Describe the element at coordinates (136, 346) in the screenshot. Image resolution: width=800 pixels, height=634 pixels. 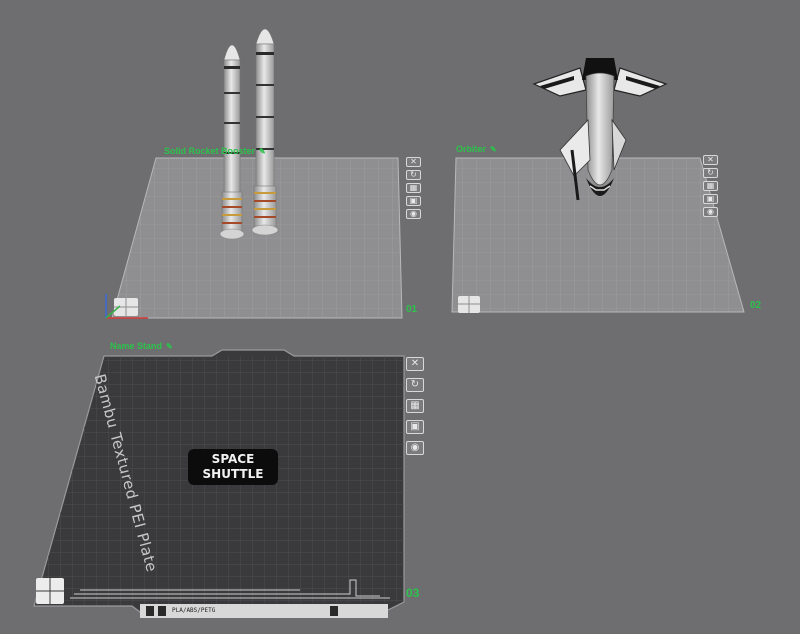
I see `plate-03-name-text: Name Stand` at that location.